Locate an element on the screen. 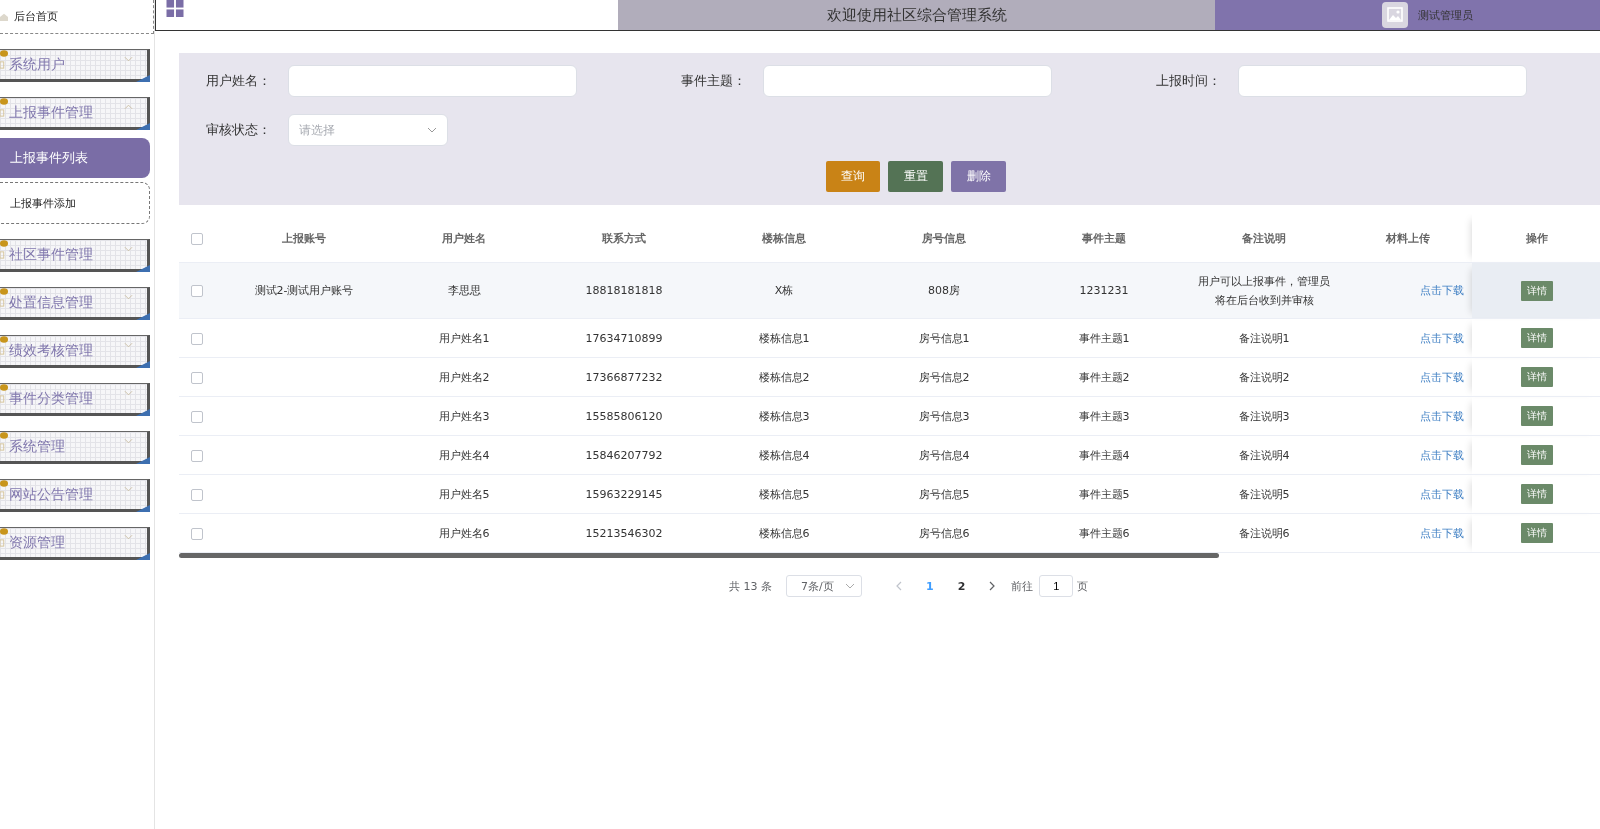 Image resolution: width=1600 pixels, height=829 pixels. page-title: 欢迎使用社区综合管理系统 is located at coordinates (916, 15).